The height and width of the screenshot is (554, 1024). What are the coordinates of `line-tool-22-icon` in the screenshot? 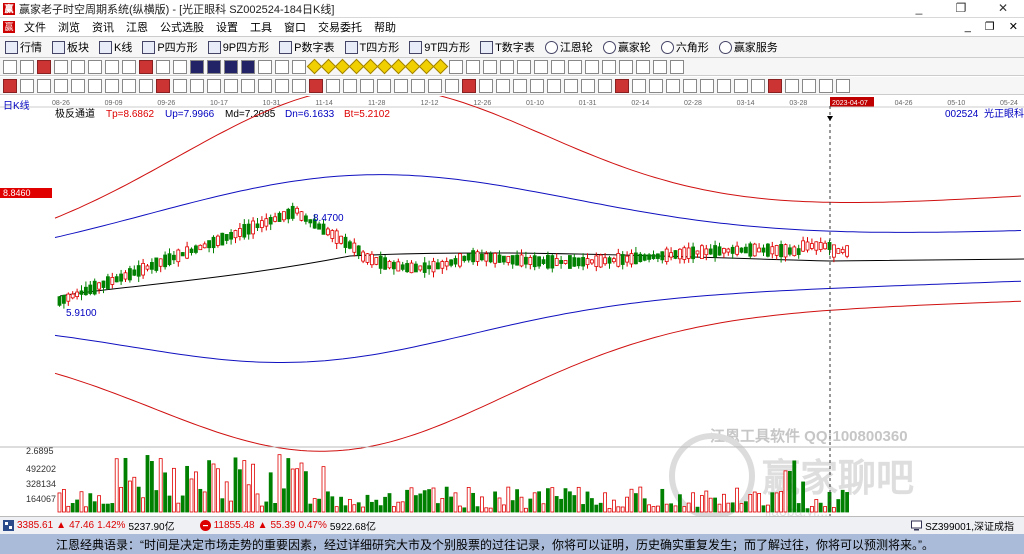 It's located at (384, 85).